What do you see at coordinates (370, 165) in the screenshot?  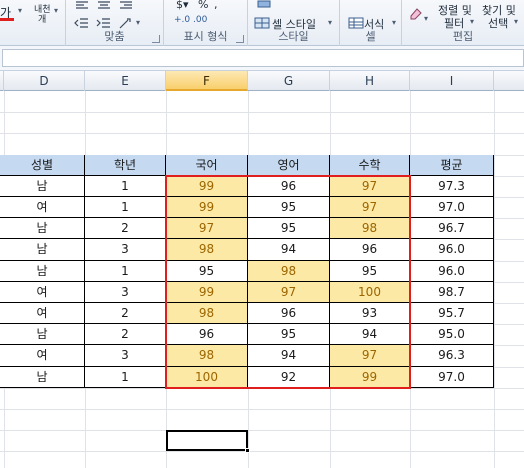 I see `header-cell-math: 수학` at bounding box center [370, 165].